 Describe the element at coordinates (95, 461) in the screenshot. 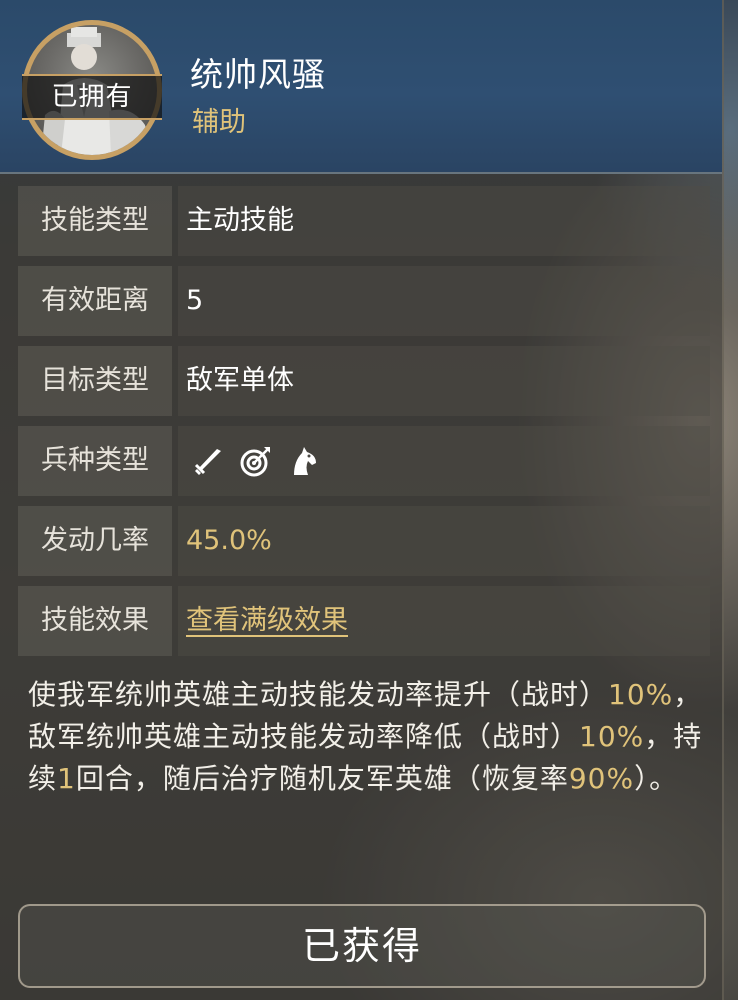

I see `troop-type-label: 兵种类型` at that location.